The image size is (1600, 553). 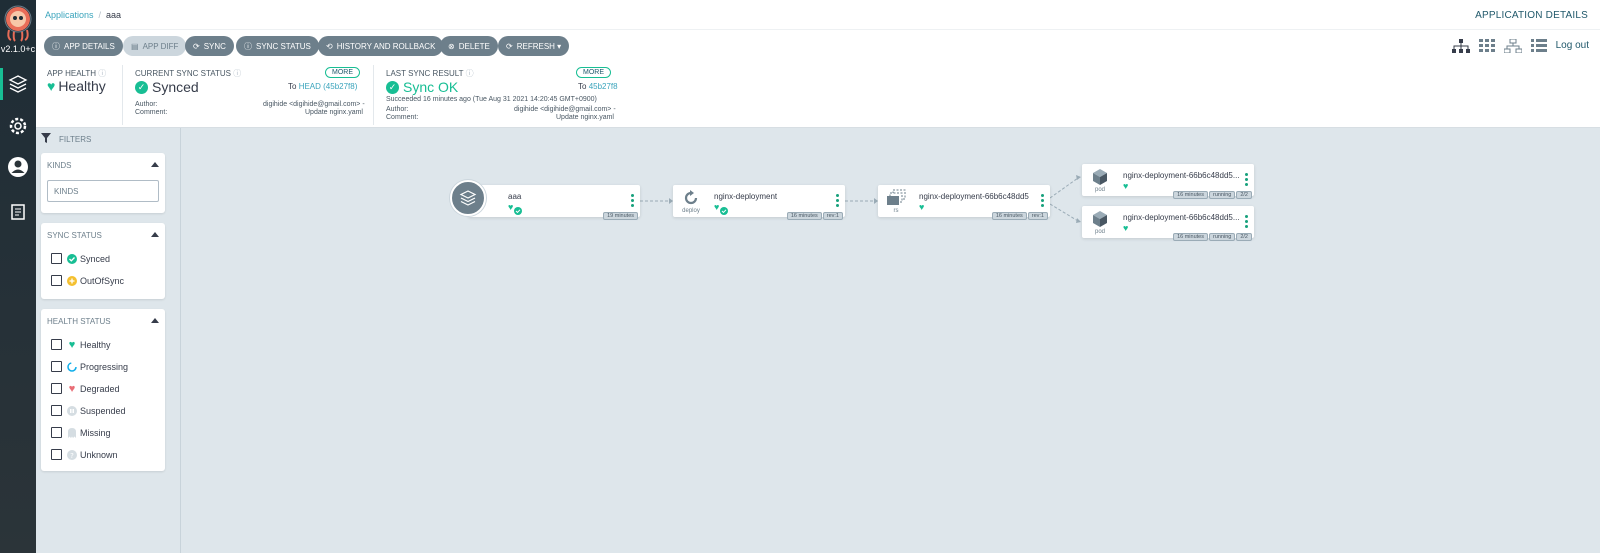 What do you see at coordinates (593, 72) in the screenshot?
I see `last-sync-more-button: MORE` at bounding box center [593, 72].